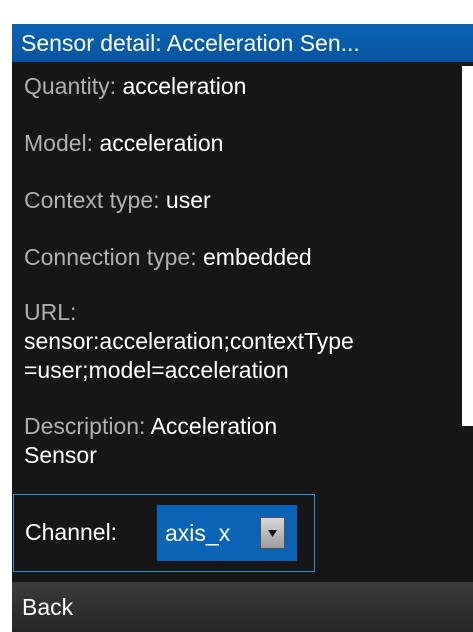  I want to click on description-value-line-1: Acceleration, so click(214, 426).